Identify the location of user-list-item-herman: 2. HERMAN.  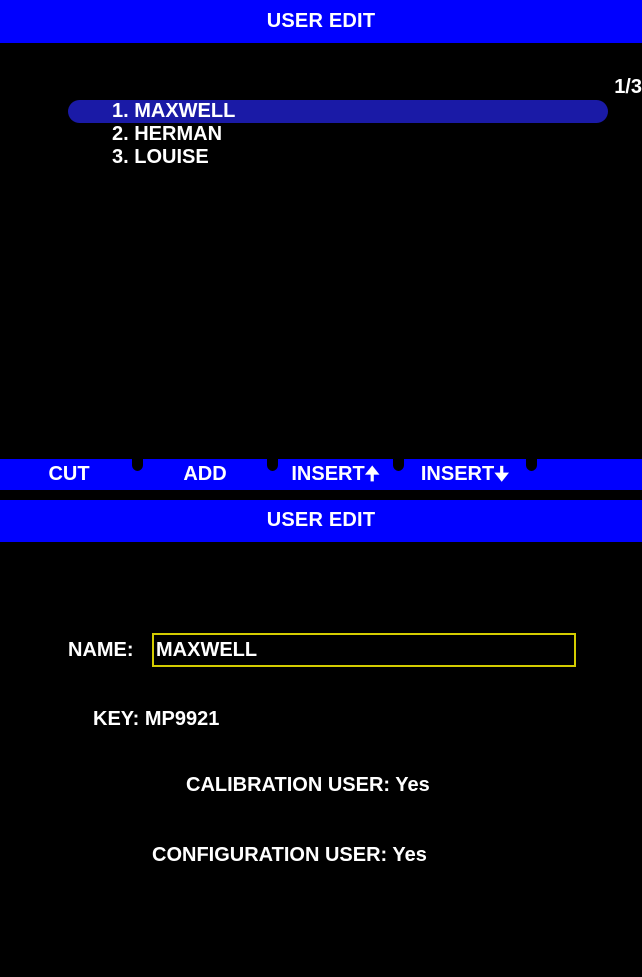
(338, 134).